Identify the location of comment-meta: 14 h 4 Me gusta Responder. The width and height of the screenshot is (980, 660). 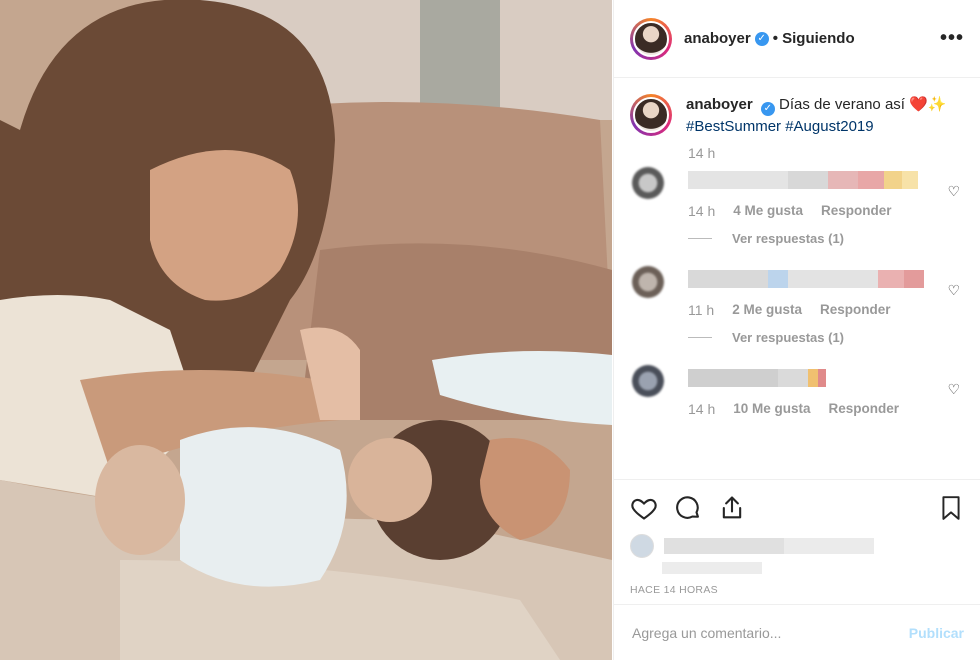
(826, 211).